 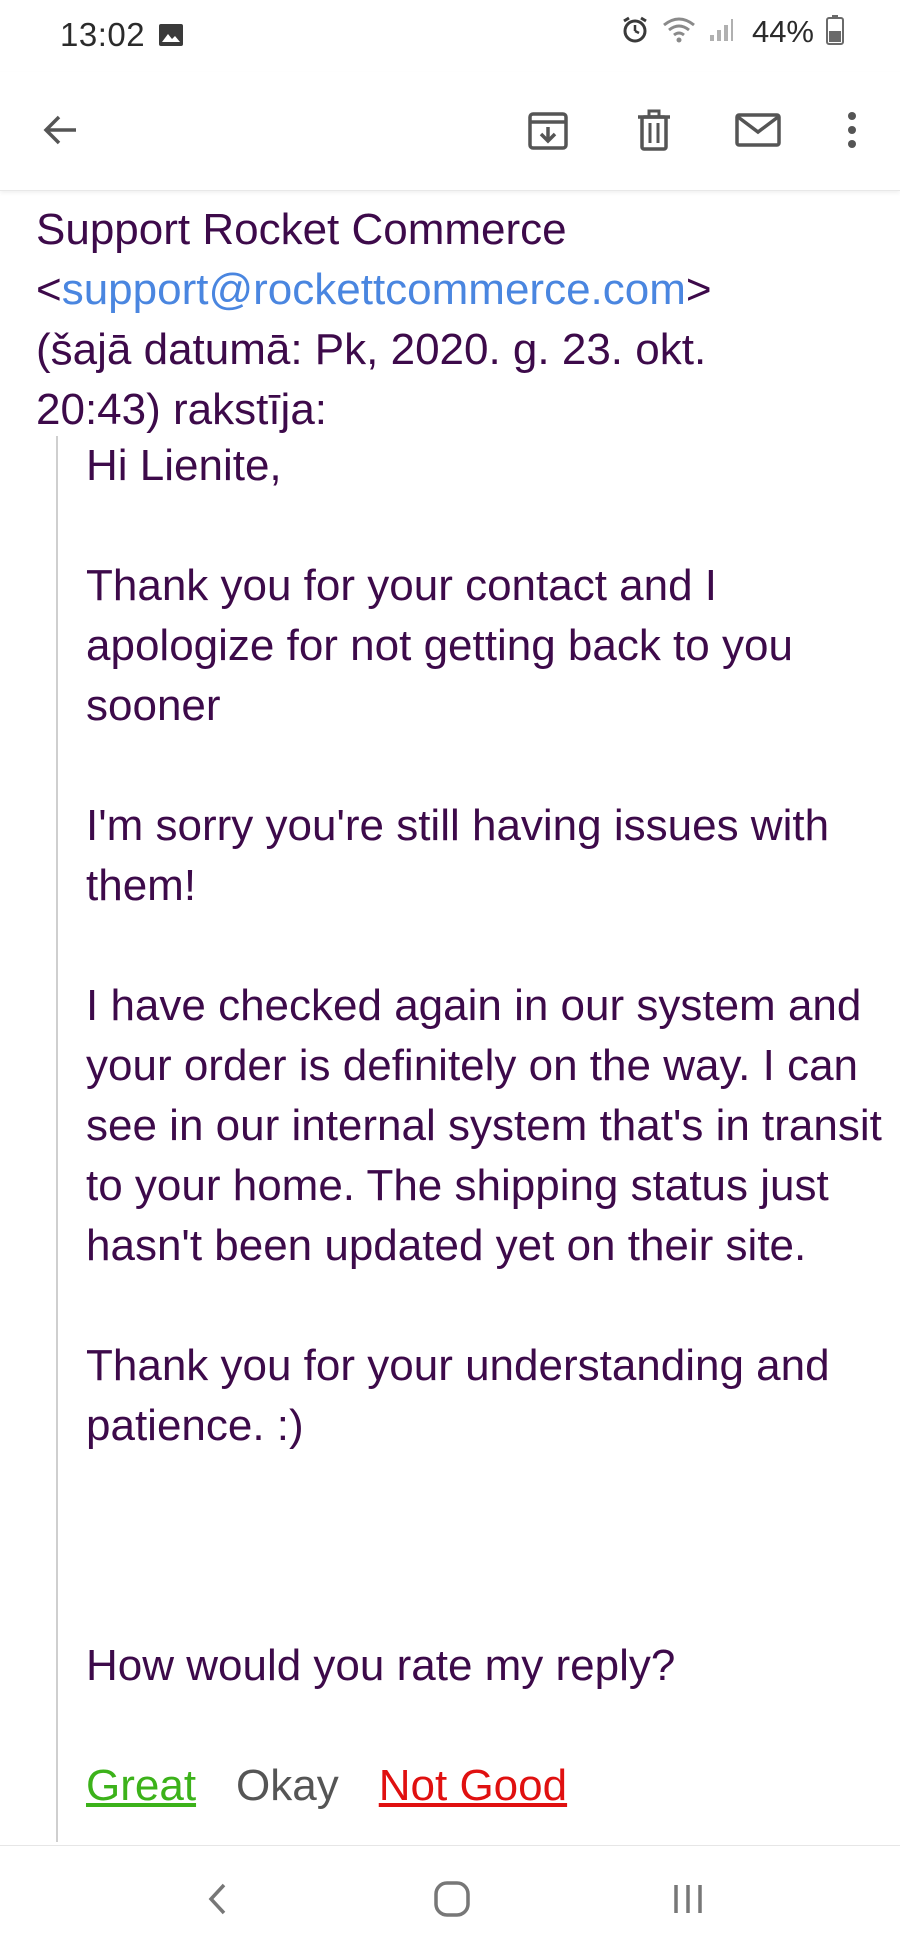 What do you see at coordinates (635, 32) in the screenshot?
I see `alarm-icon` at bounding box center [635, 32].